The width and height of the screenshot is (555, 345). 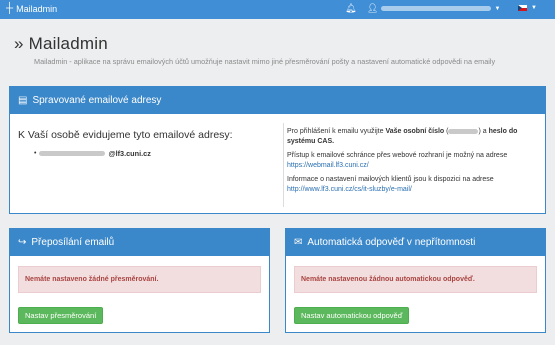 What do you see at coordinates (22, 242) in the screenshot?
I see `share-arrow-icon: ↪` at bounding box center [22, 242].